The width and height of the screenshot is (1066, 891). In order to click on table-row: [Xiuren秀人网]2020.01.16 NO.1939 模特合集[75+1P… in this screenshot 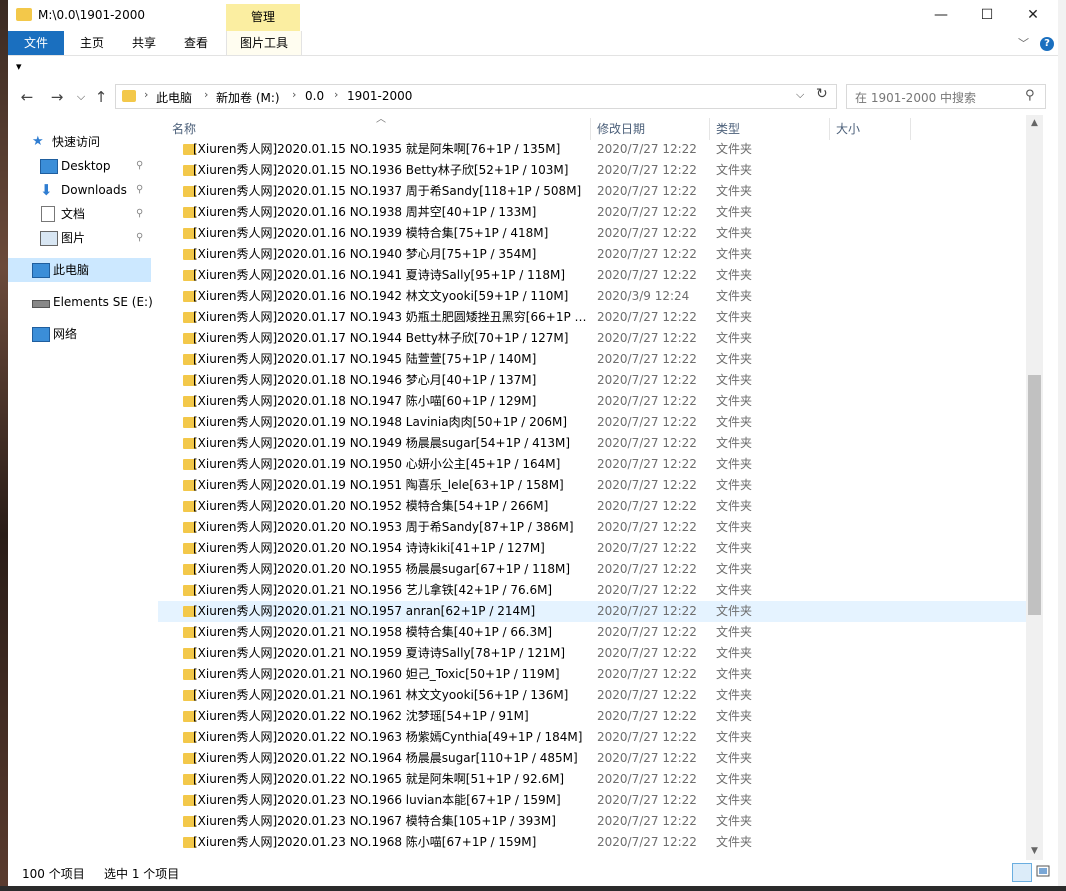, I will do `click(593, 233)`.